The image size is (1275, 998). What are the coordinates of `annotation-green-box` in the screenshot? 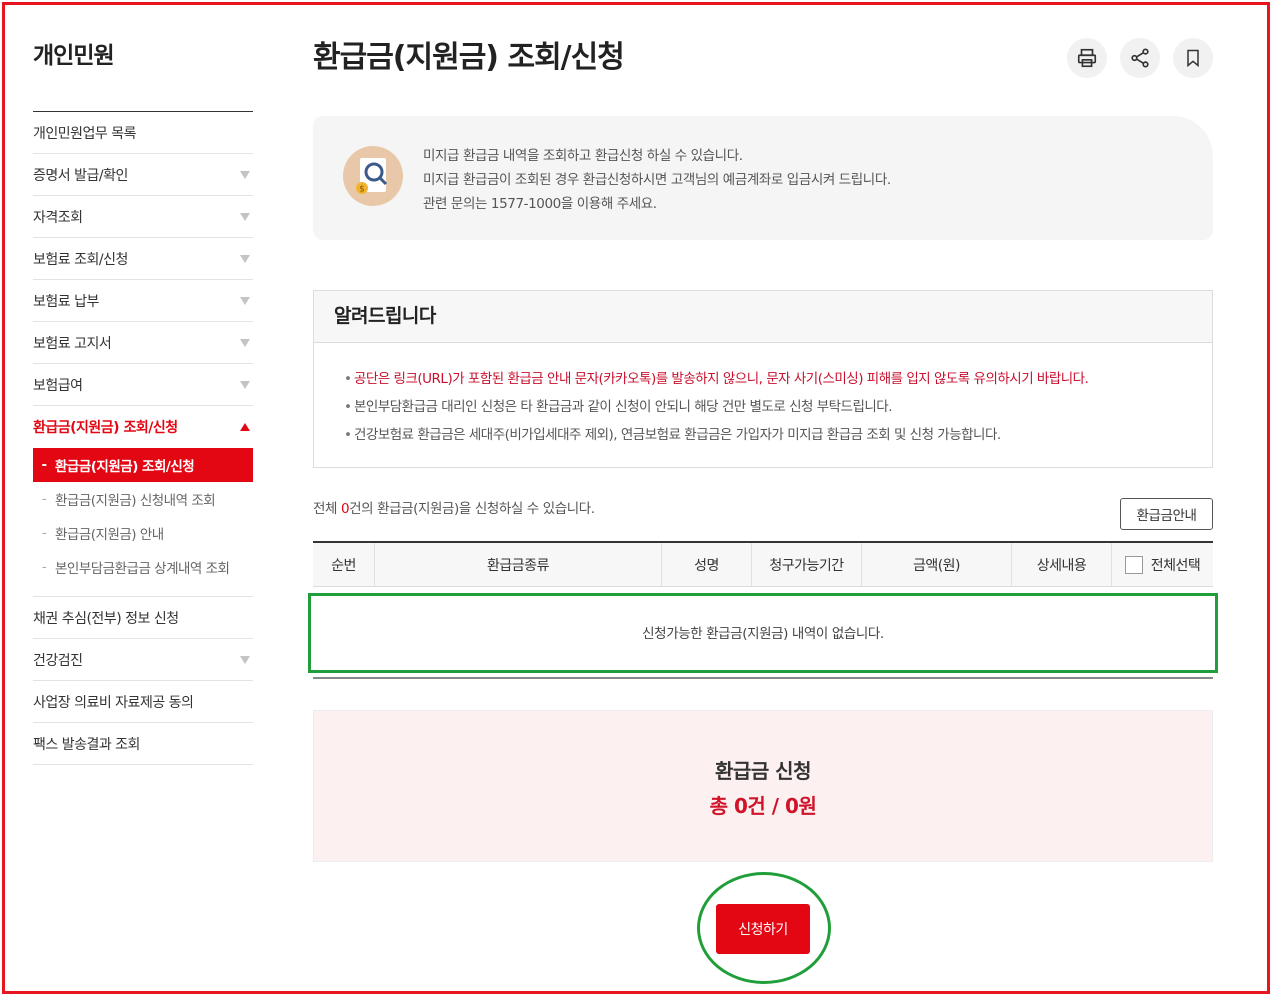 It's located at (763, 633).